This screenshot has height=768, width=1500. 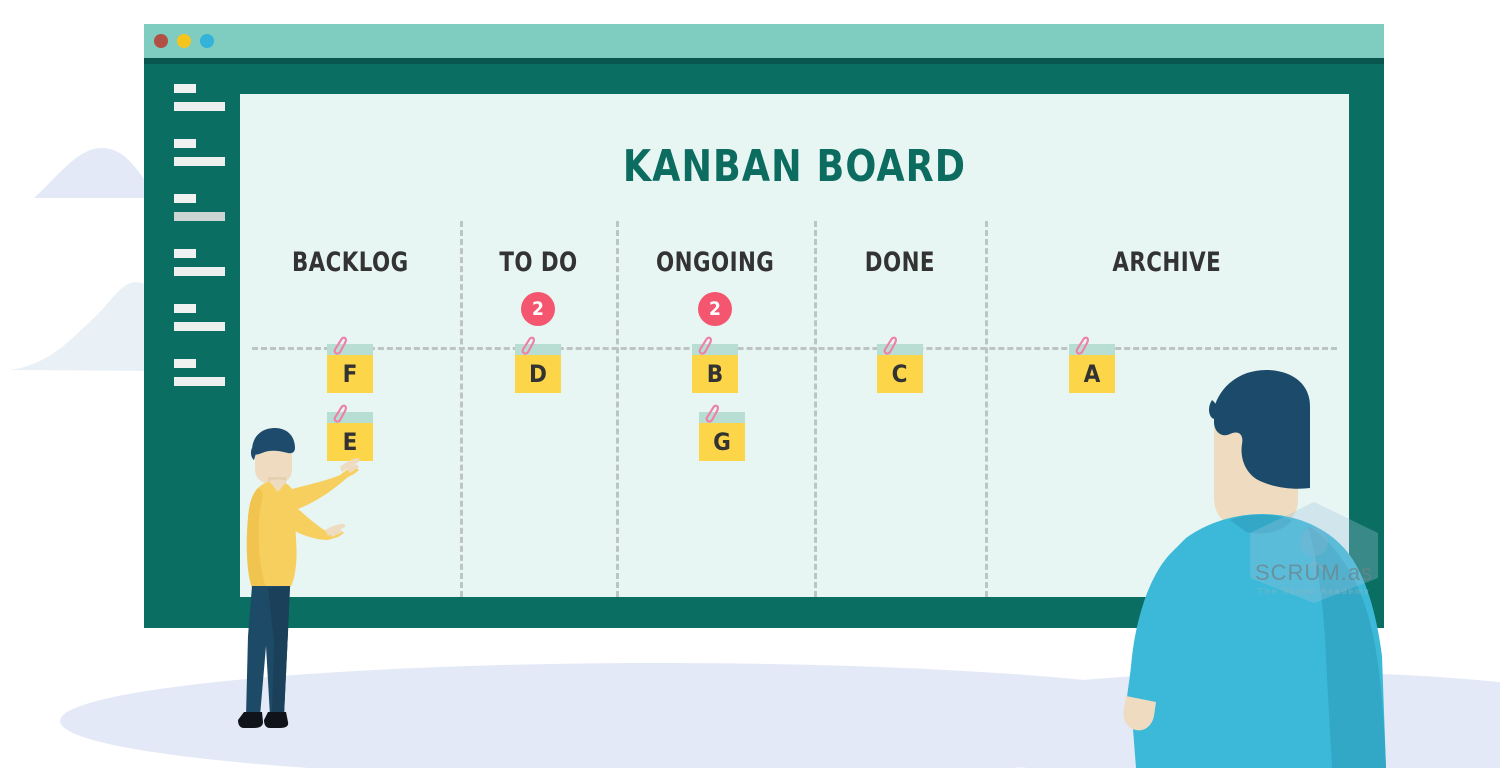 I want to click on close-button, so click(x=161, y=41).